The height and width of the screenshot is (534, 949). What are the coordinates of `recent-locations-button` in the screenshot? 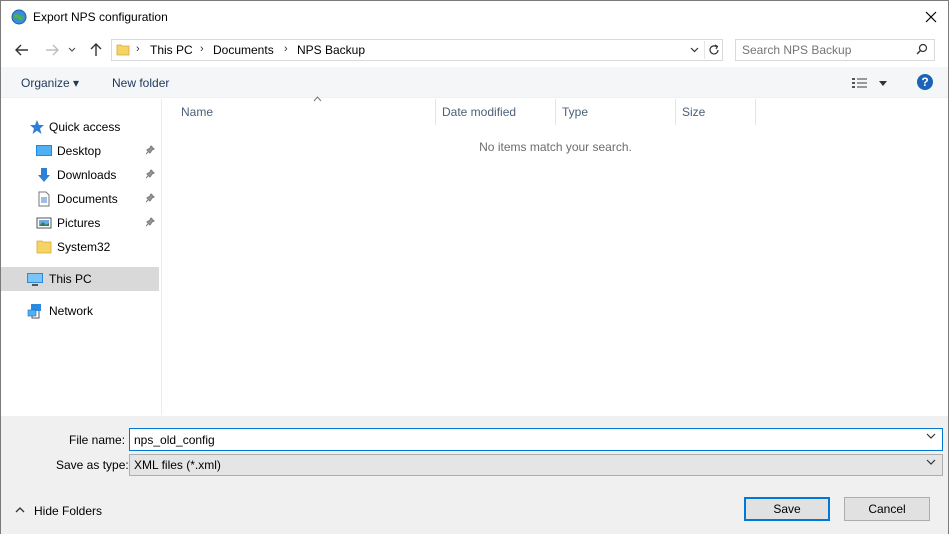 It's located at (72, 50).